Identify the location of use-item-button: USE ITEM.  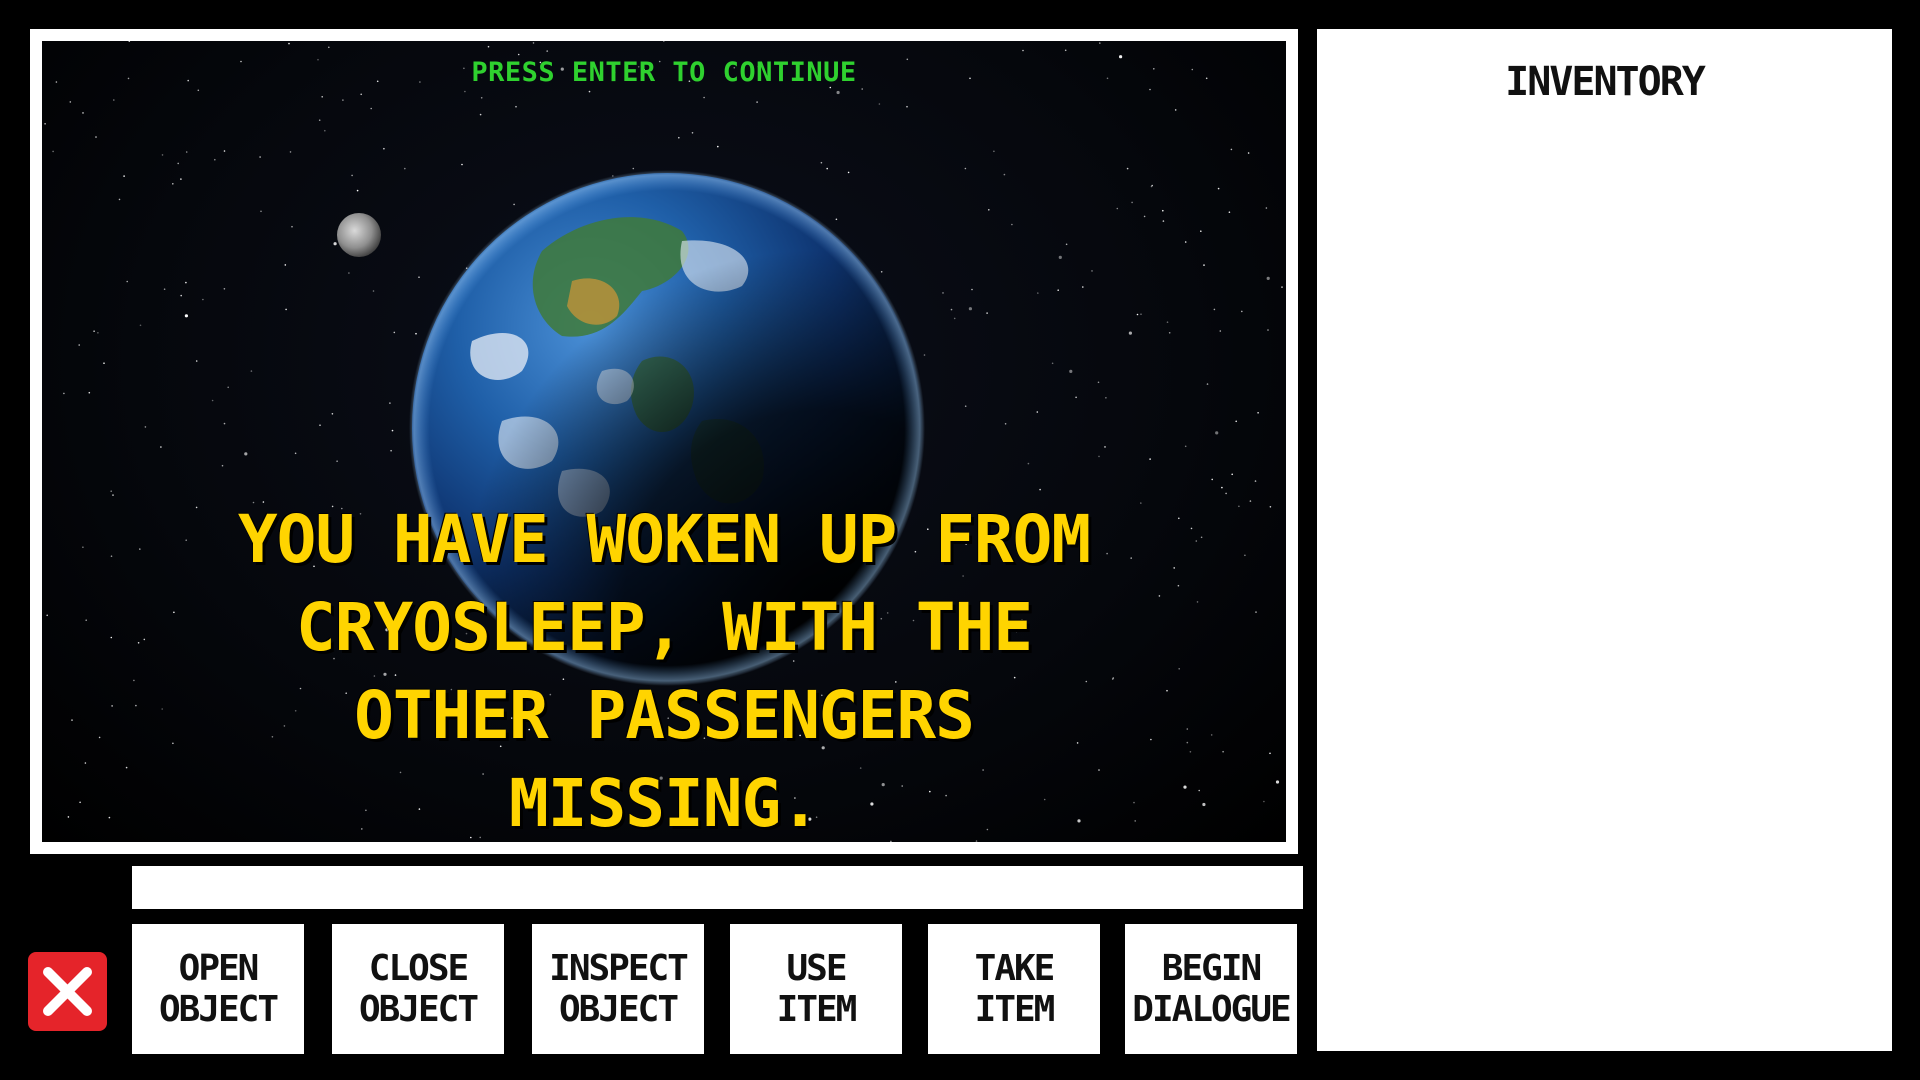
(816, 989).